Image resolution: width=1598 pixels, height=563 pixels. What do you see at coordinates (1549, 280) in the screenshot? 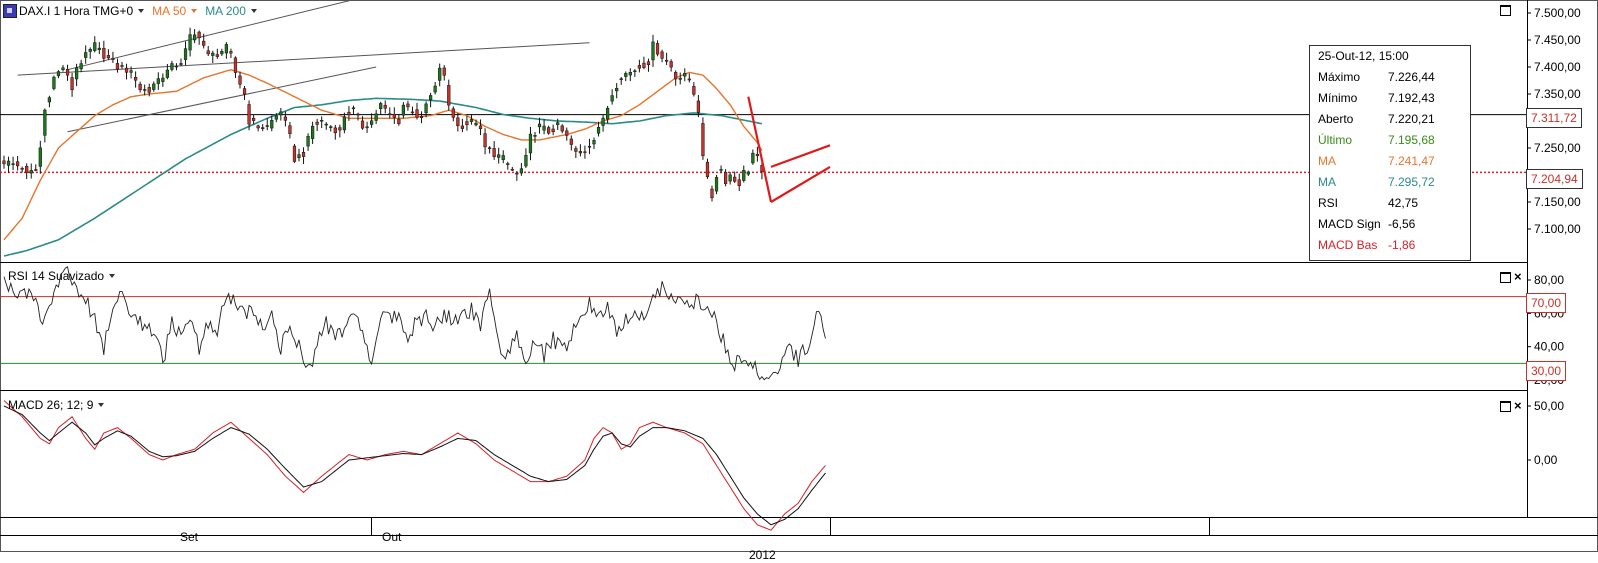
I see `rsi-tick-label: 80,00` at bounding box center [1549, 280].